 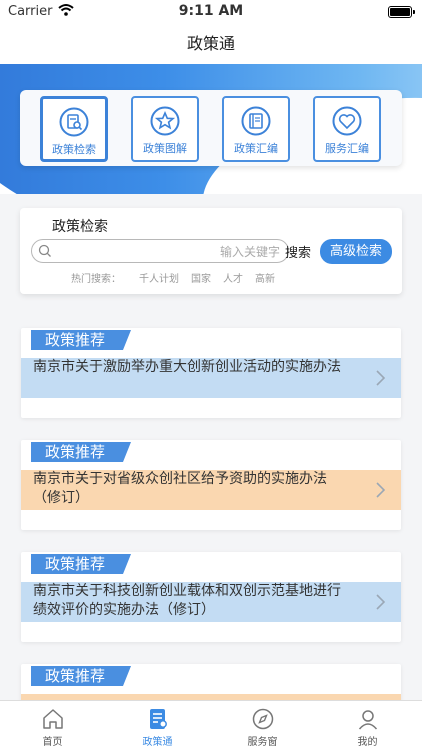 What do you see at coordinates (180, 488) in the screenshot?
I see `policy-title: 南京市关于对省级众创社区给予资助的实施办法（修订）` at bounding box center [180, 488].